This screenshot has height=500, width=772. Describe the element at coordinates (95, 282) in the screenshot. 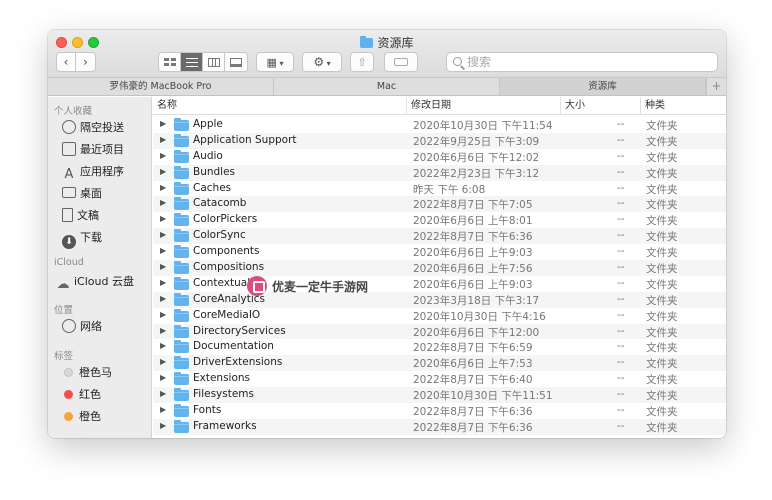

I see `sidebar-item-icloud-drive: ☁ iCloud 云盘` at that location.